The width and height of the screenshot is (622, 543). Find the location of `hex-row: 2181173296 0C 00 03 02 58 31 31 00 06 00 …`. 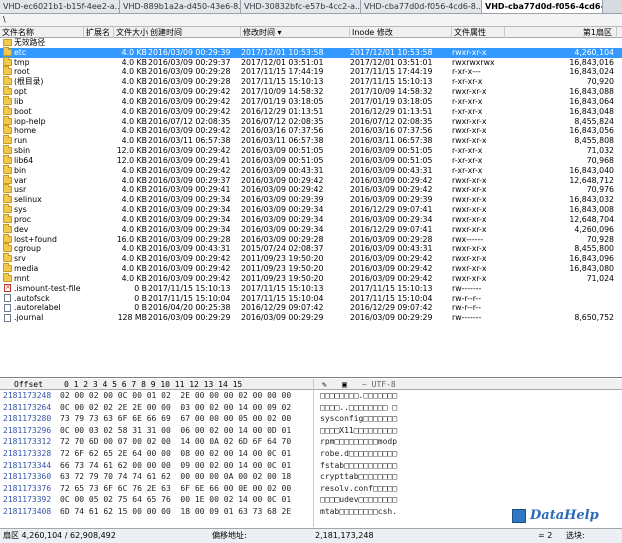

hex-row: 2181173296 0C 00 03 02 58 31 31 00 06 00 … is located at coordinates (311, 431).